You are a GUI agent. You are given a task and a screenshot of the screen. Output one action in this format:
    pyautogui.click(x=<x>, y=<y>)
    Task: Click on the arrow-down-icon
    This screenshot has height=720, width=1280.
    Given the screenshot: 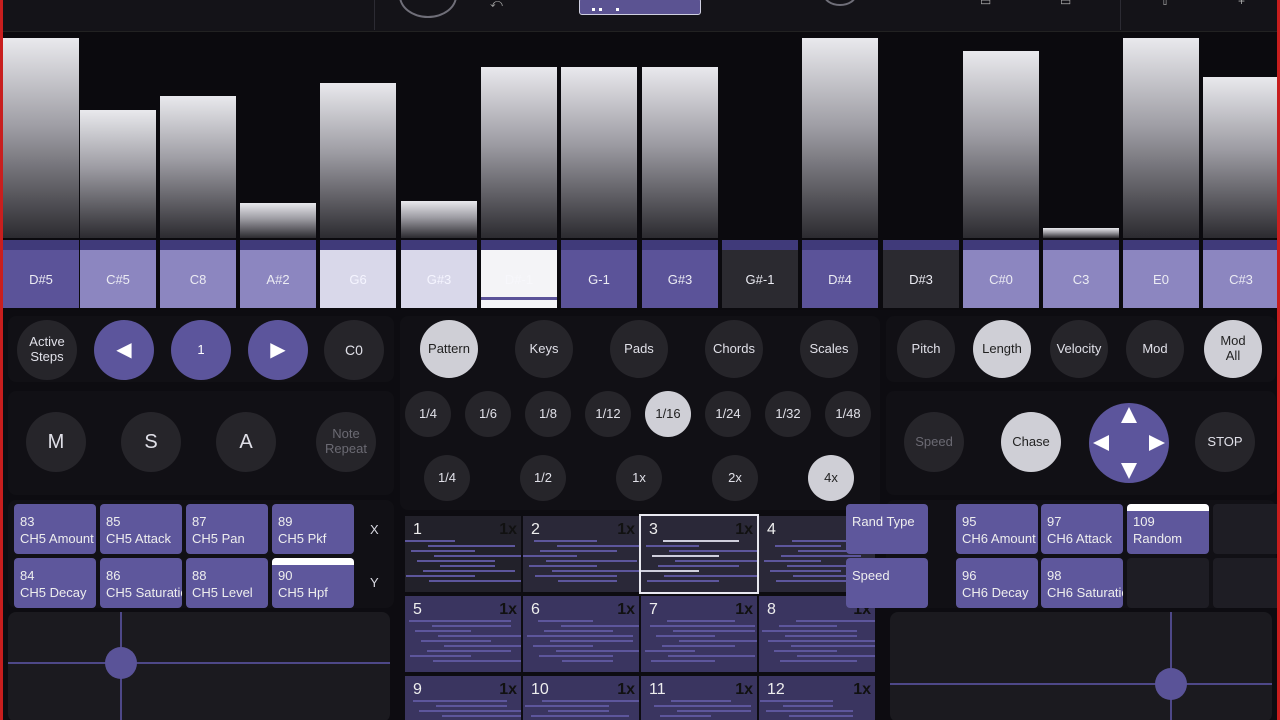 What is the action you would take?
    pyautogui.click(x=1129, y=471)
    